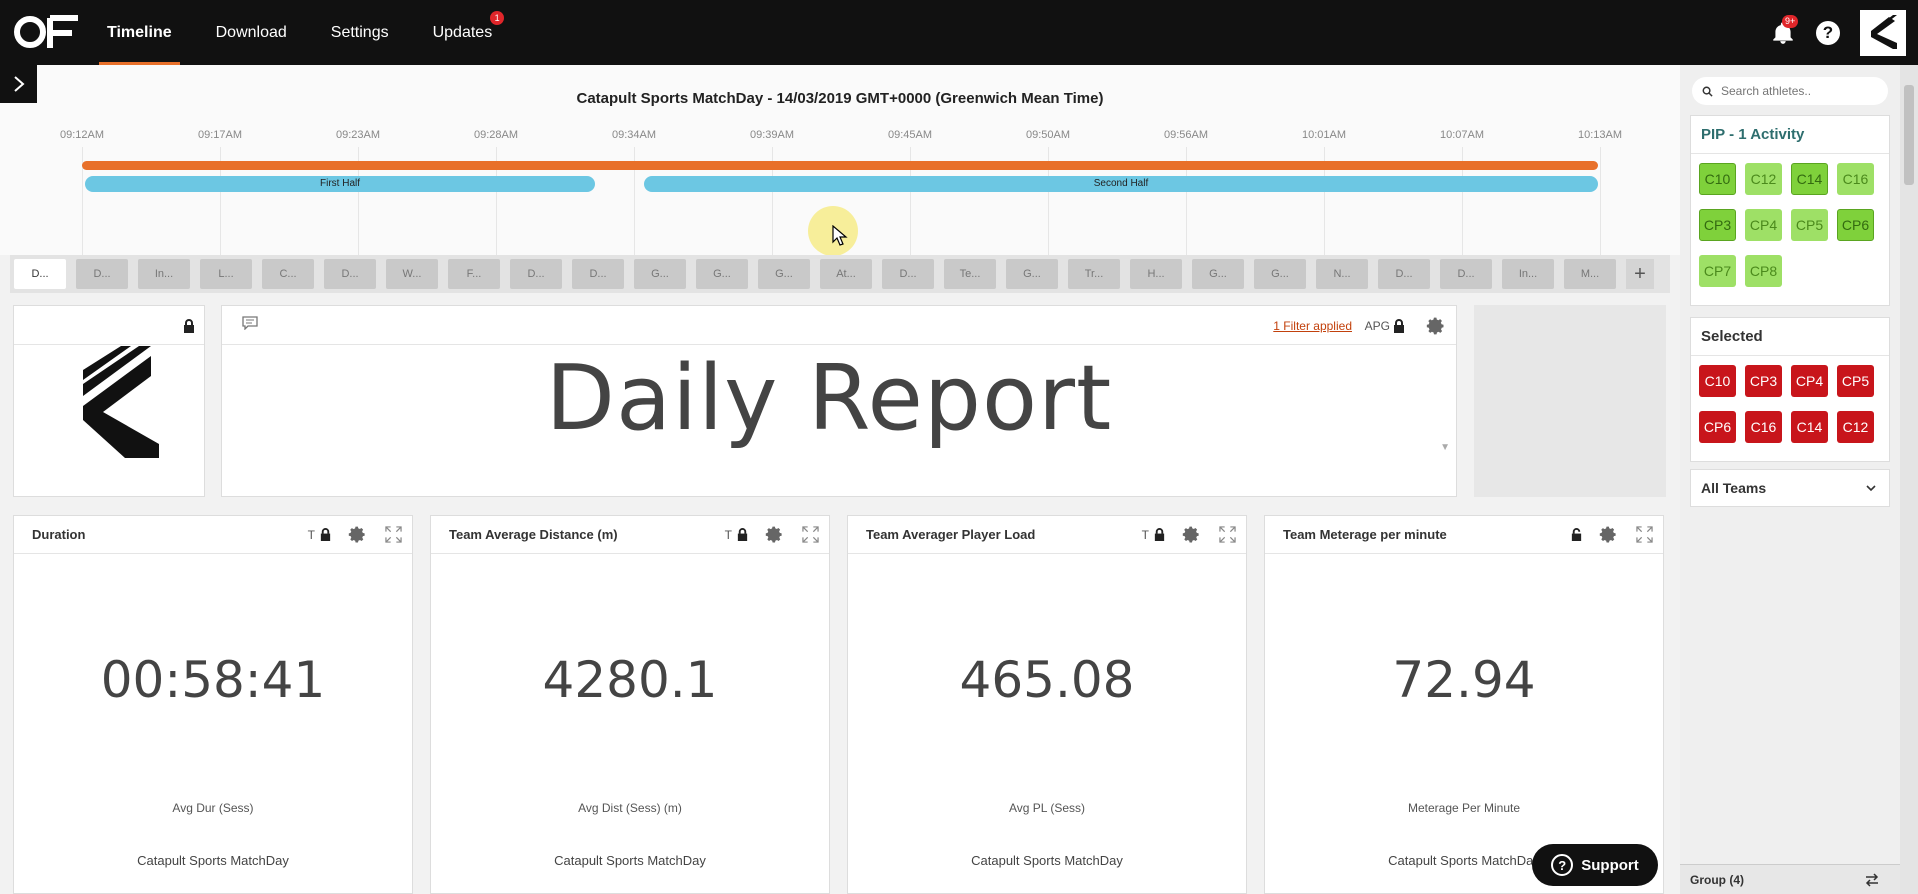 Image resolution: width=1918 pixels, height=894 pixels. What do you see at coordinates (1717, 225) in the screenshot?
I see `pip-athlete-chip: CP3` at bounding box center [1717, 225].